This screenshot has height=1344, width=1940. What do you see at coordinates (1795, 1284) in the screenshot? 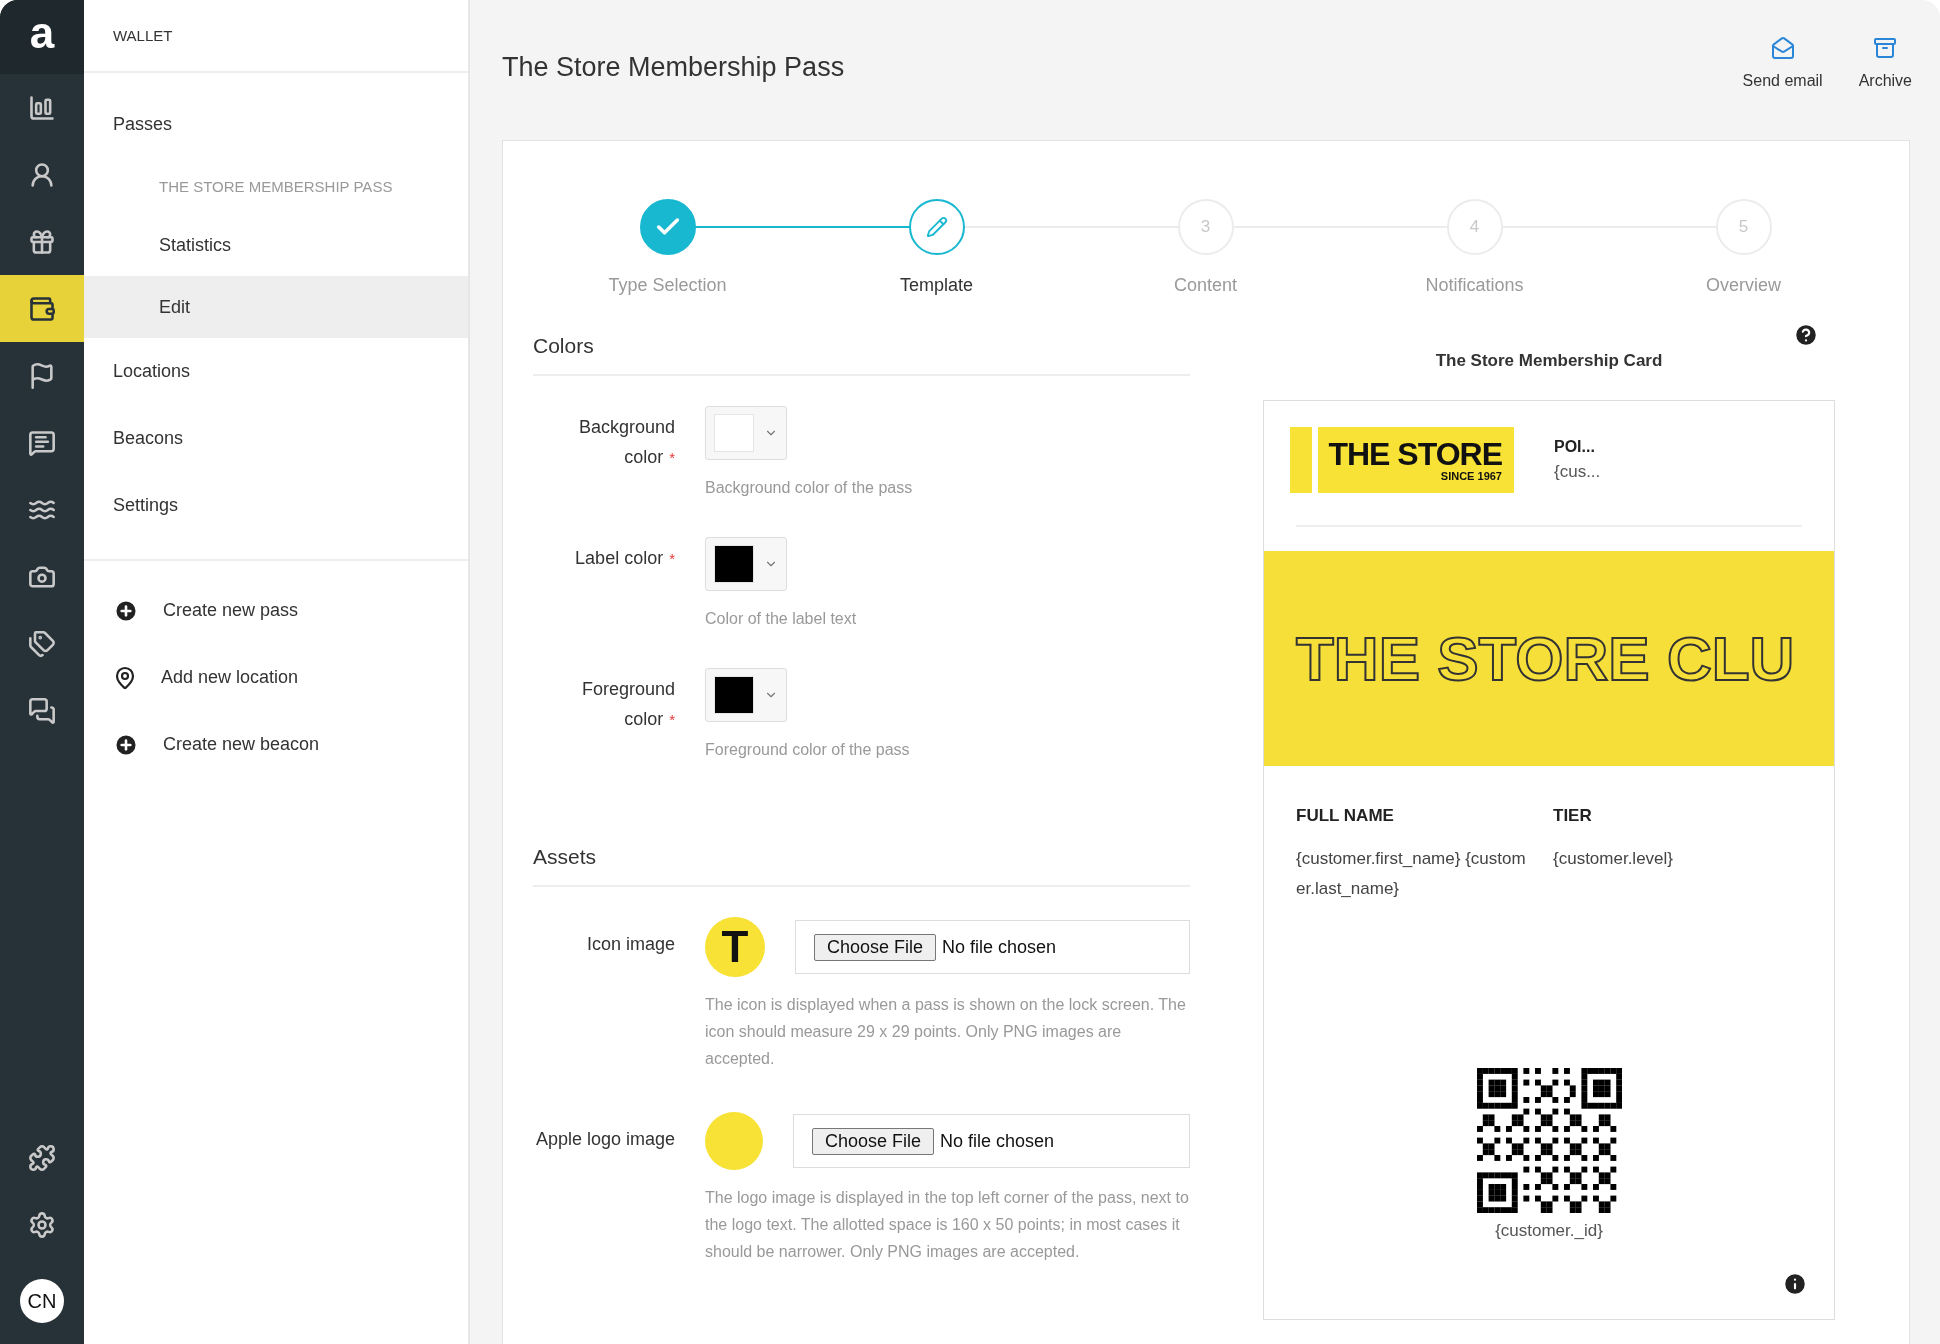
I see `info-icon` at bounding box center [1795, 1284].